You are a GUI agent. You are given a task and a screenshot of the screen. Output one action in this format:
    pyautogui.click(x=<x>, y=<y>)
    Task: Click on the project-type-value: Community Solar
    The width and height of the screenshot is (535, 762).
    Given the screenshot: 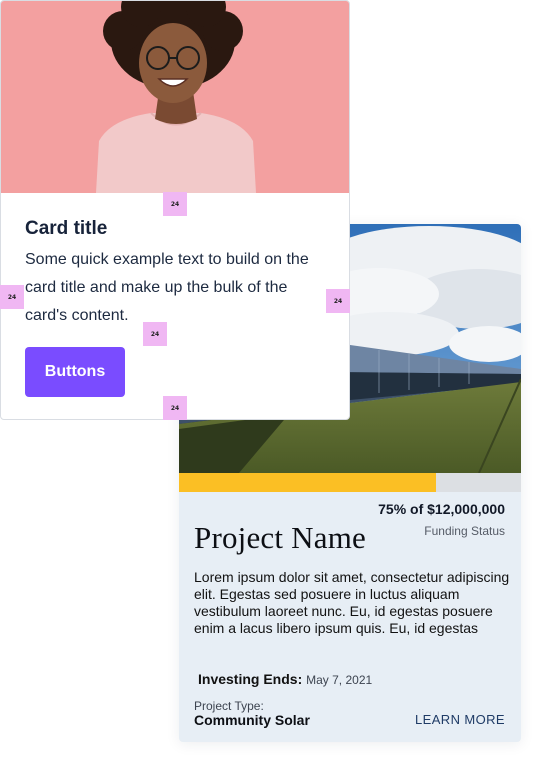 What is the action you would take?
    pyautogui.click(x=252, y=720)
    